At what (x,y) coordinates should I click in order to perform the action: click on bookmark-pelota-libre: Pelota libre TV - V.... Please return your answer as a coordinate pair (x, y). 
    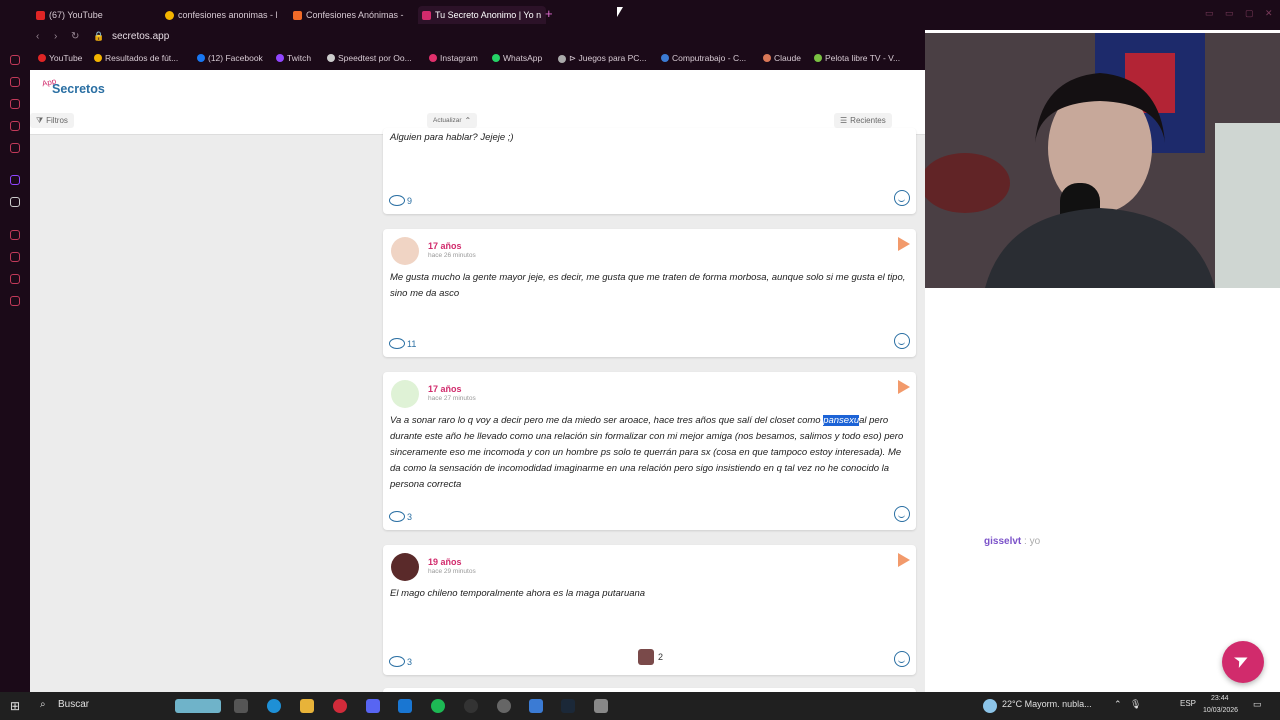
    Looking at the image, I should click on (857, 58).